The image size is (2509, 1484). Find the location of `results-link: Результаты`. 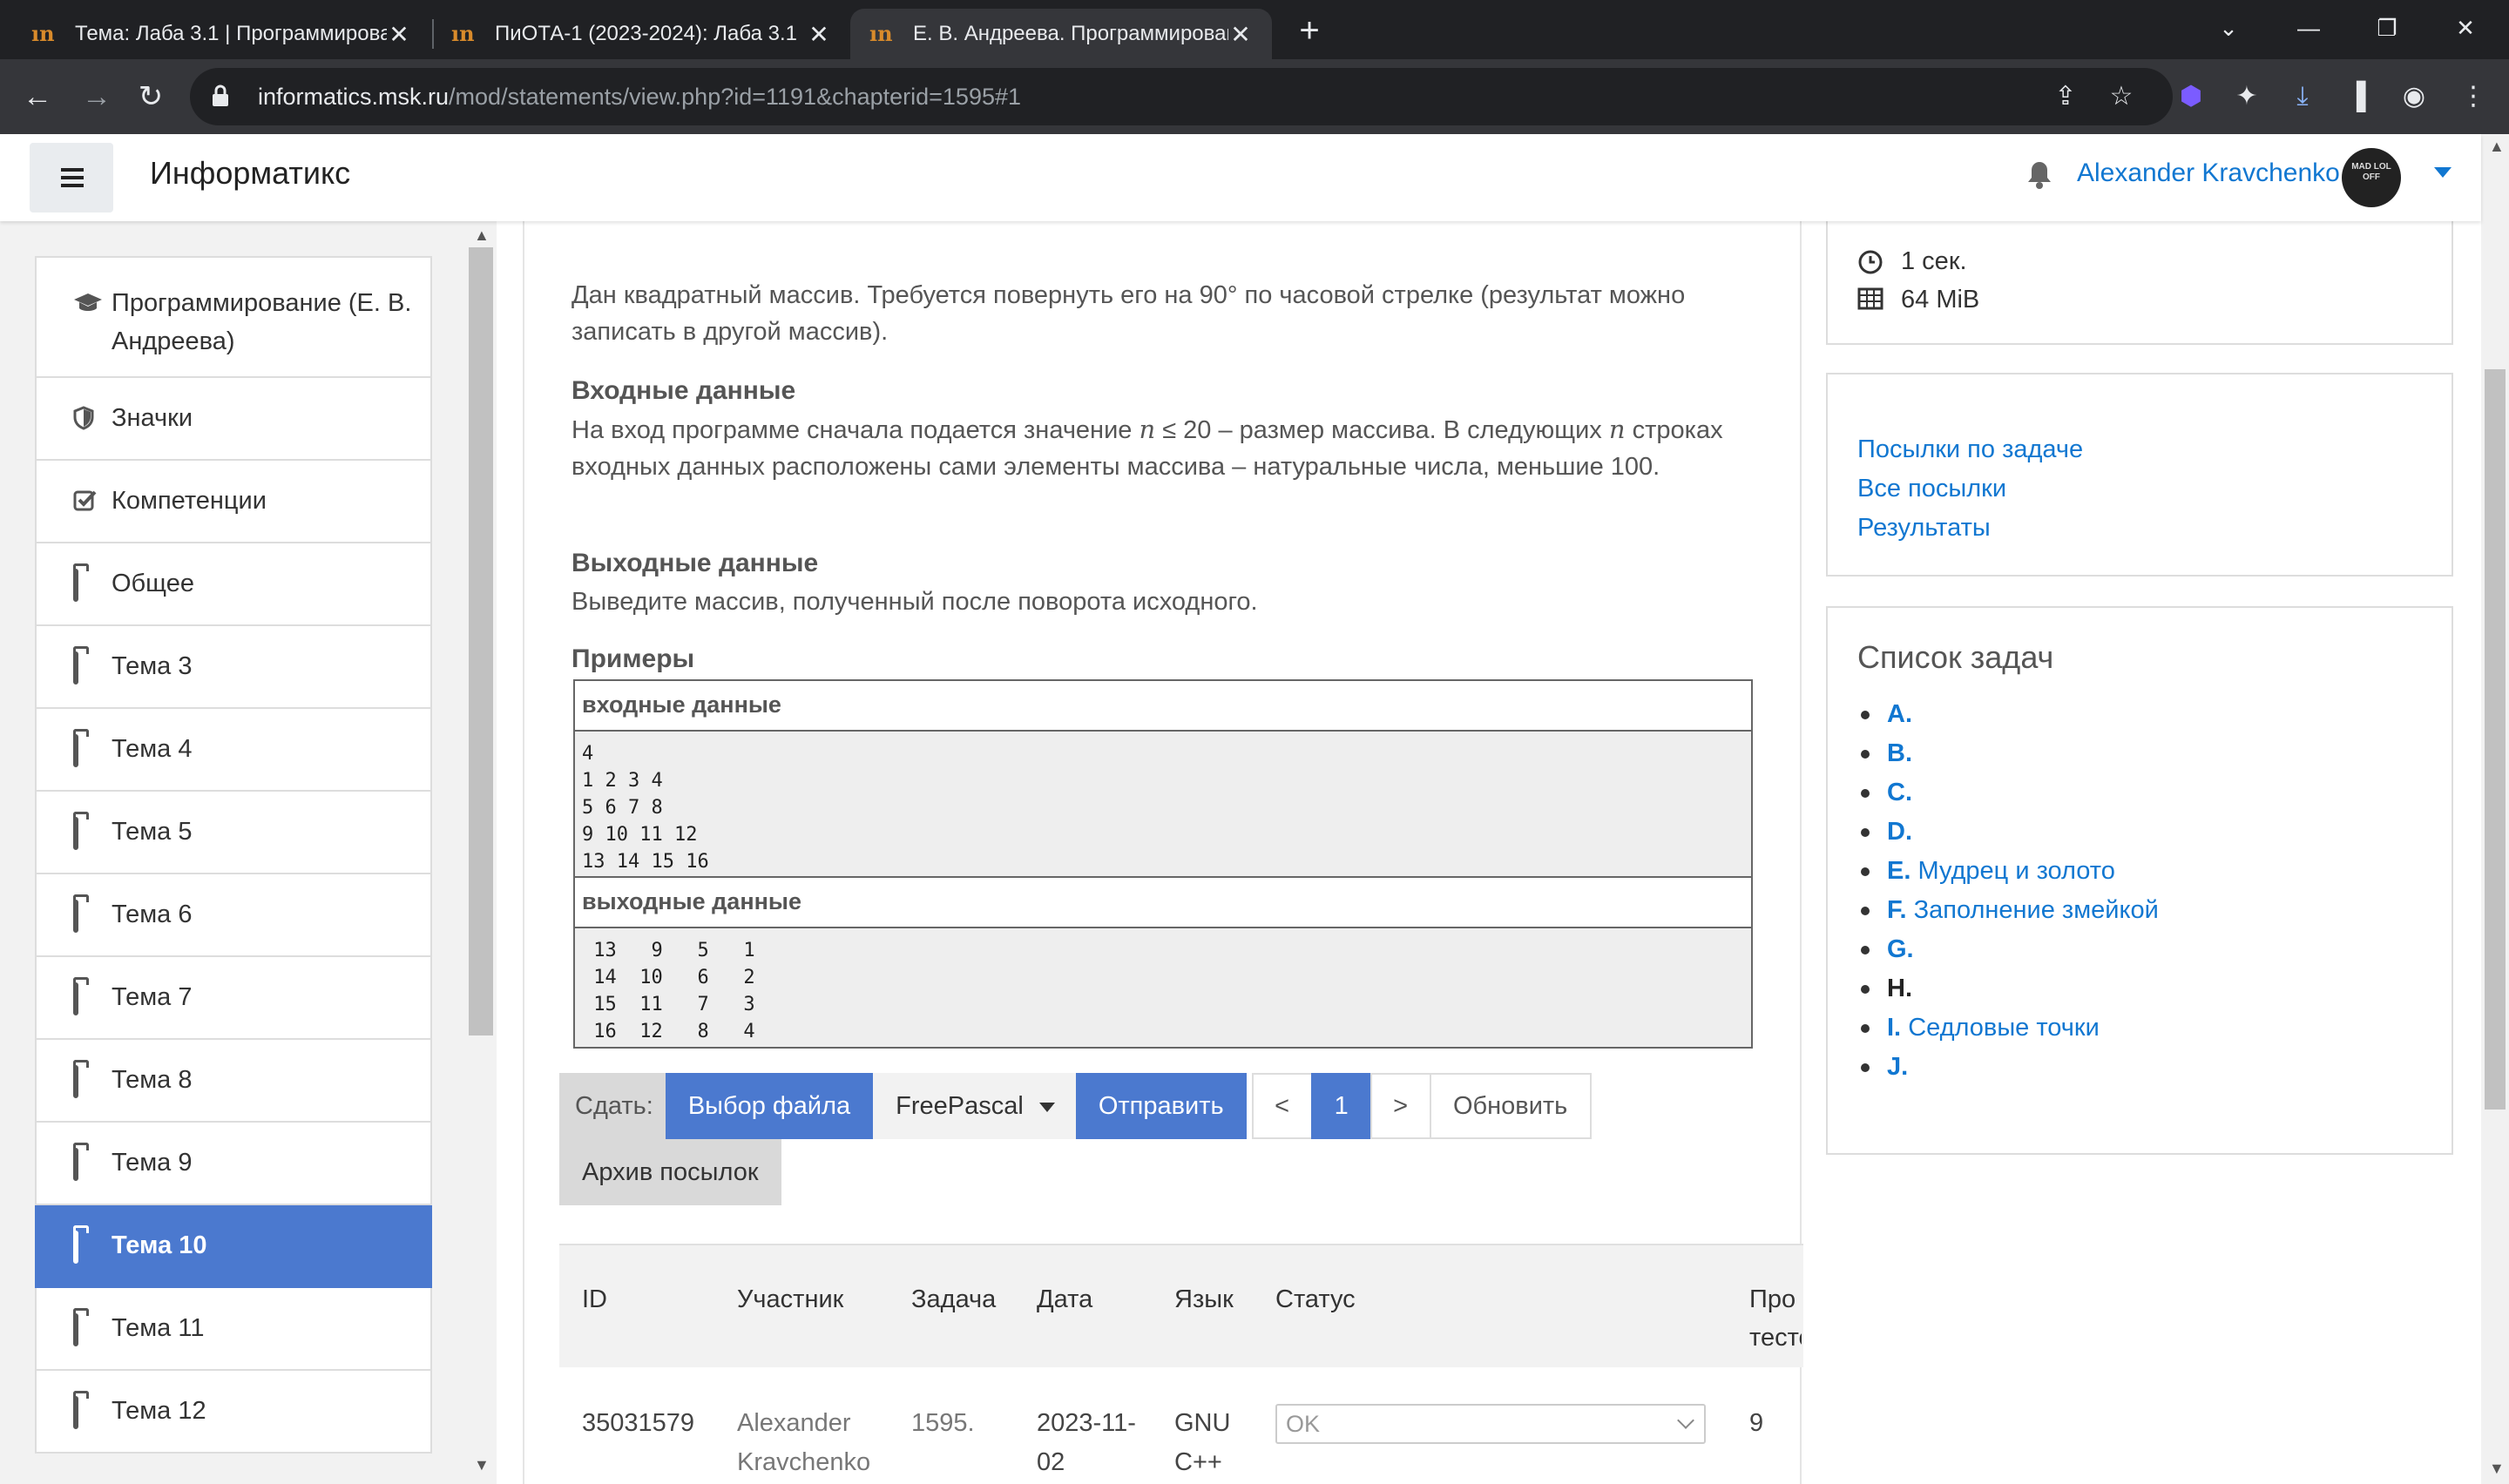

results-link: Результаты is located at coordinates (2154, 529).